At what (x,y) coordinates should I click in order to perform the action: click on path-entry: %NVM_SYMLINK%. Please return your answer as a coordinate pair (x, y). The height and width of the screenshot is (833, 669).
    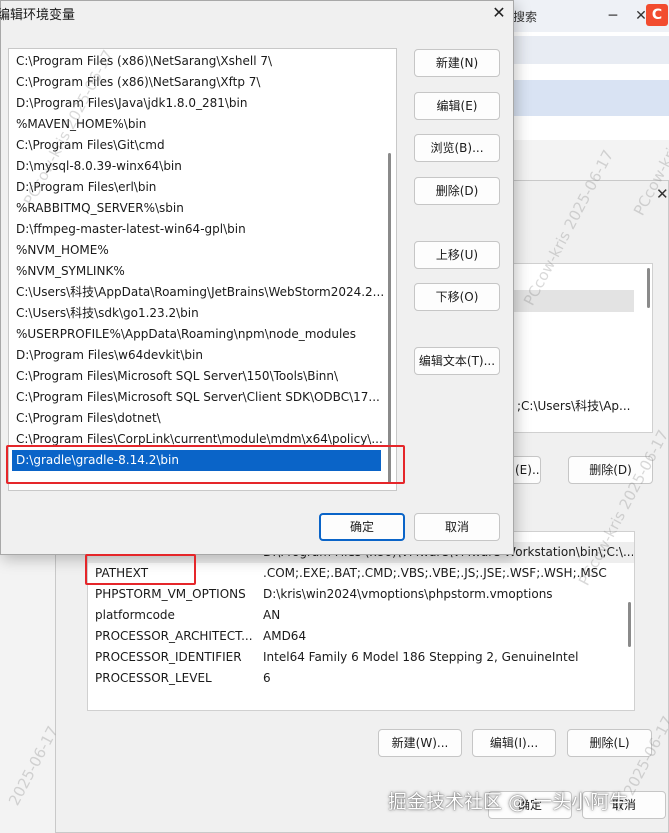
    Looking at the image, I should click on (196, 271).